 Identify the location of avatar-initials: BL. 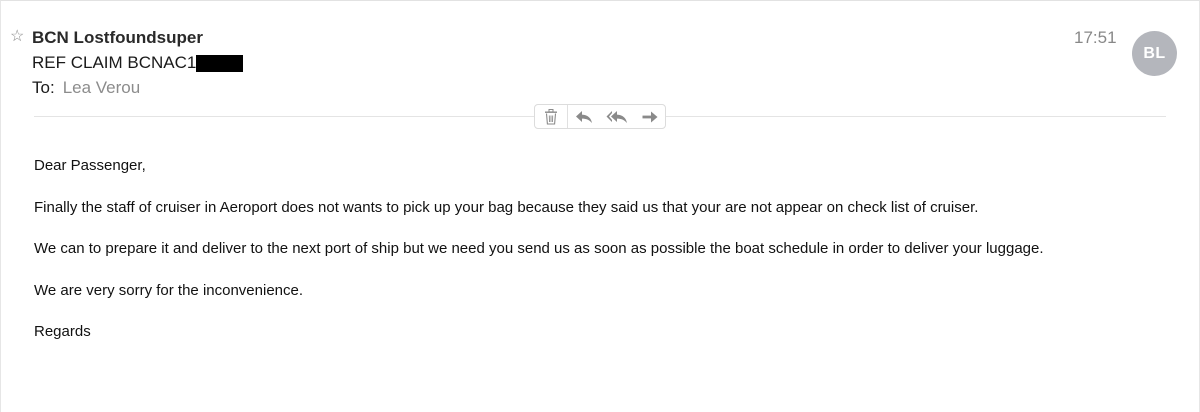
(1154, 53).